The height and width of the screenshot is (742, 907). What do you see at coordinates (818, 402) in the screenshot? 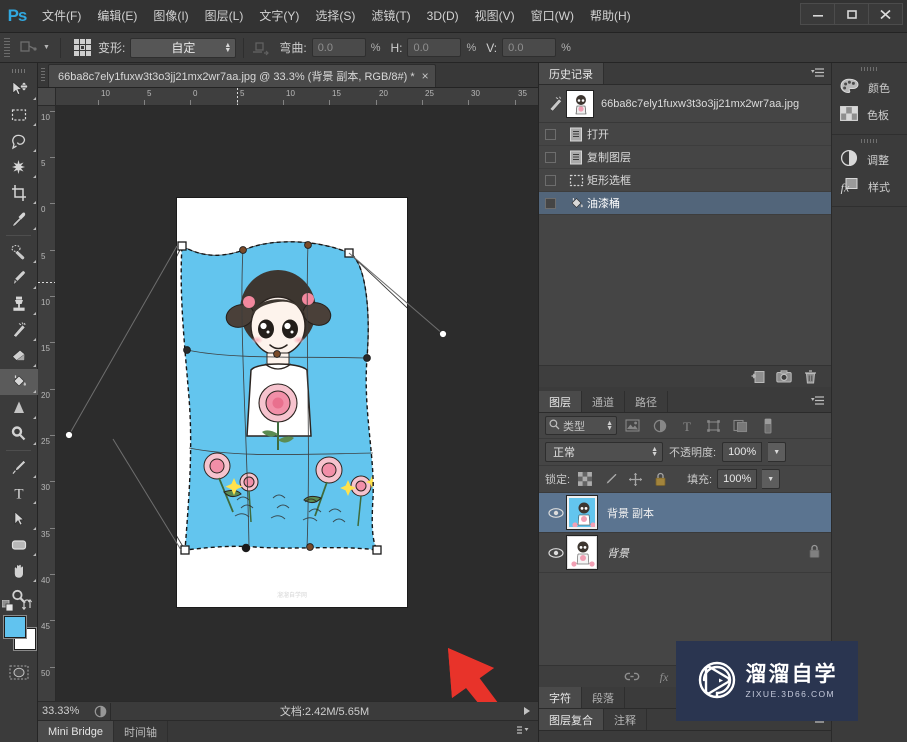
I see `layers-panel-menu-icon` at bounding box center [818, 402].